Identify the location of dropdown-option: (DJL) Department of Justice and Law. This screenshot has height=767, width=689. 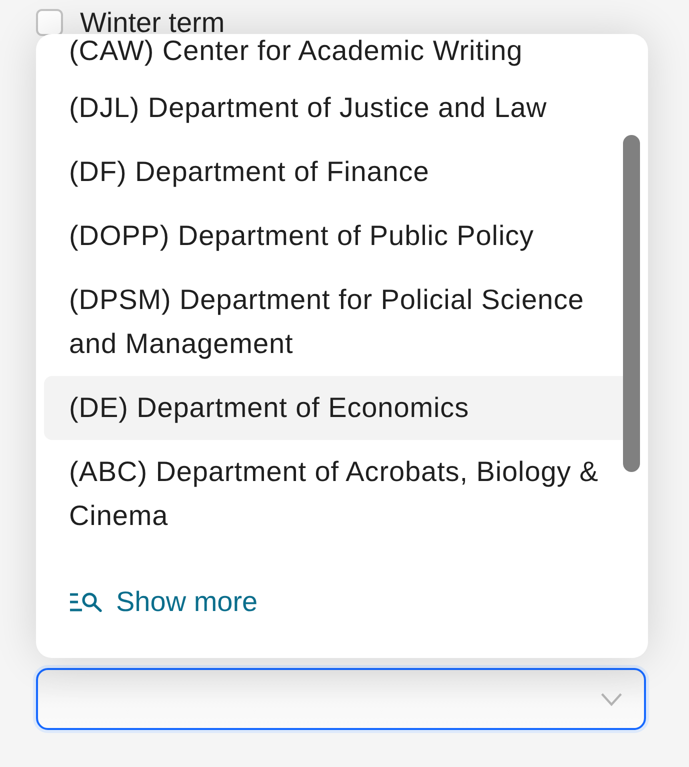
(335, 108).